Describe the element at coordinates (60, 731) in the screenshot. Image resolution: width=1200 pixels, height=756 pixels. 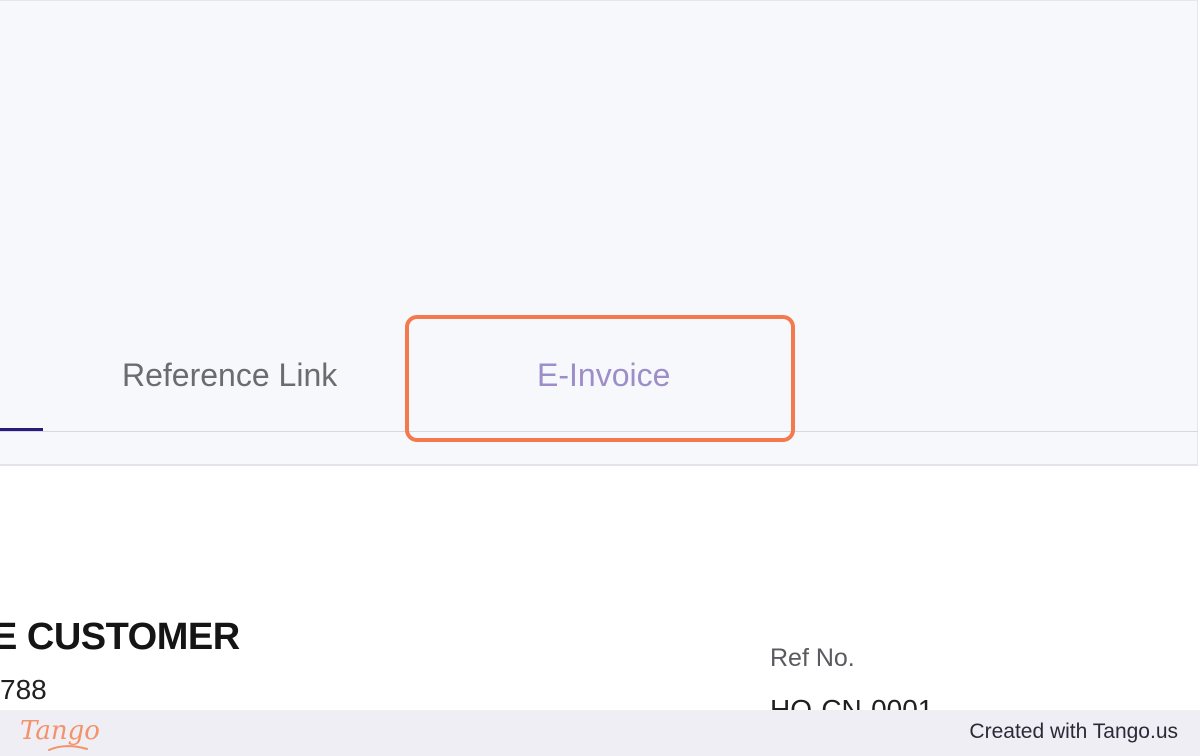
I see `tango-logo: Tango` at that location.